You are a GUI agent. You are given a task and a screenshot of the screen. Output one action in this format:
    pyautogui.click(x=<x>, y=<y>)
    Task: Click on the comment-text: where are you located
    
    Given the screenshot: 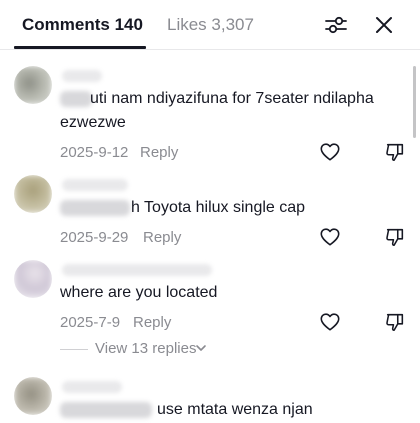 What is the action you would take?
    pyautogui.click(x=139, y=292)
    